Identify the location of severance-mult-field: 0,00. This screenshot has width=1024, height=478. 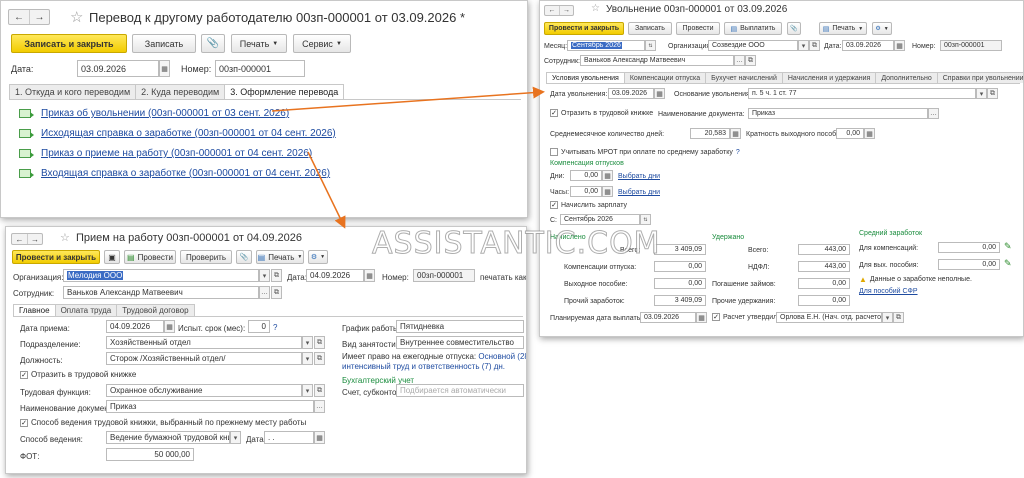
(850, 133).